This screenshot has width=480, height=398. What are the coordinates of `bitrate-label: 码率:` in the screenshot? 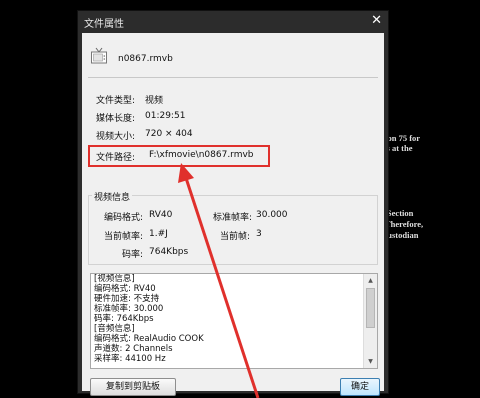 It's located at (133, 255).